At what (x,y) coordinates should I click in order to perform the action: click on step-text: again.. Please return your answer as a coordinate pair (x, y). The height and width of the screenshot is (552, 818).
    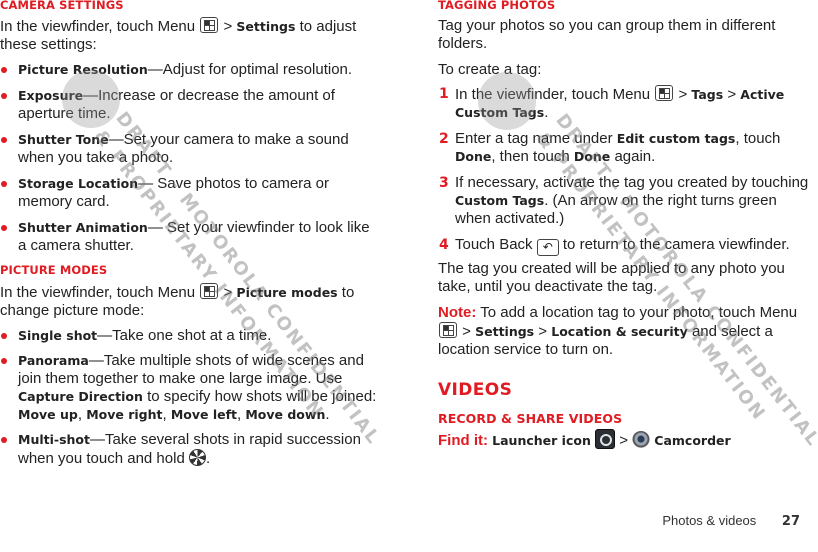
    Looking at the image, I should click on (635, 156).